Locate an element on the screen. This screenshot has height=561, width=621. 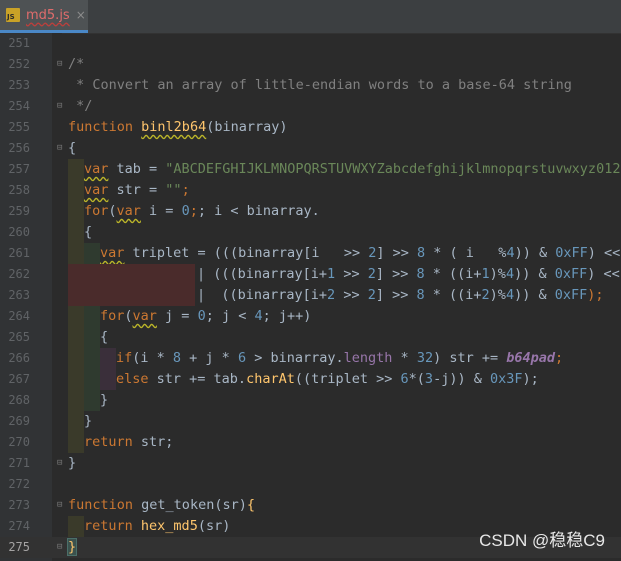
line-number: 262 is located at coordinates (19, 274).